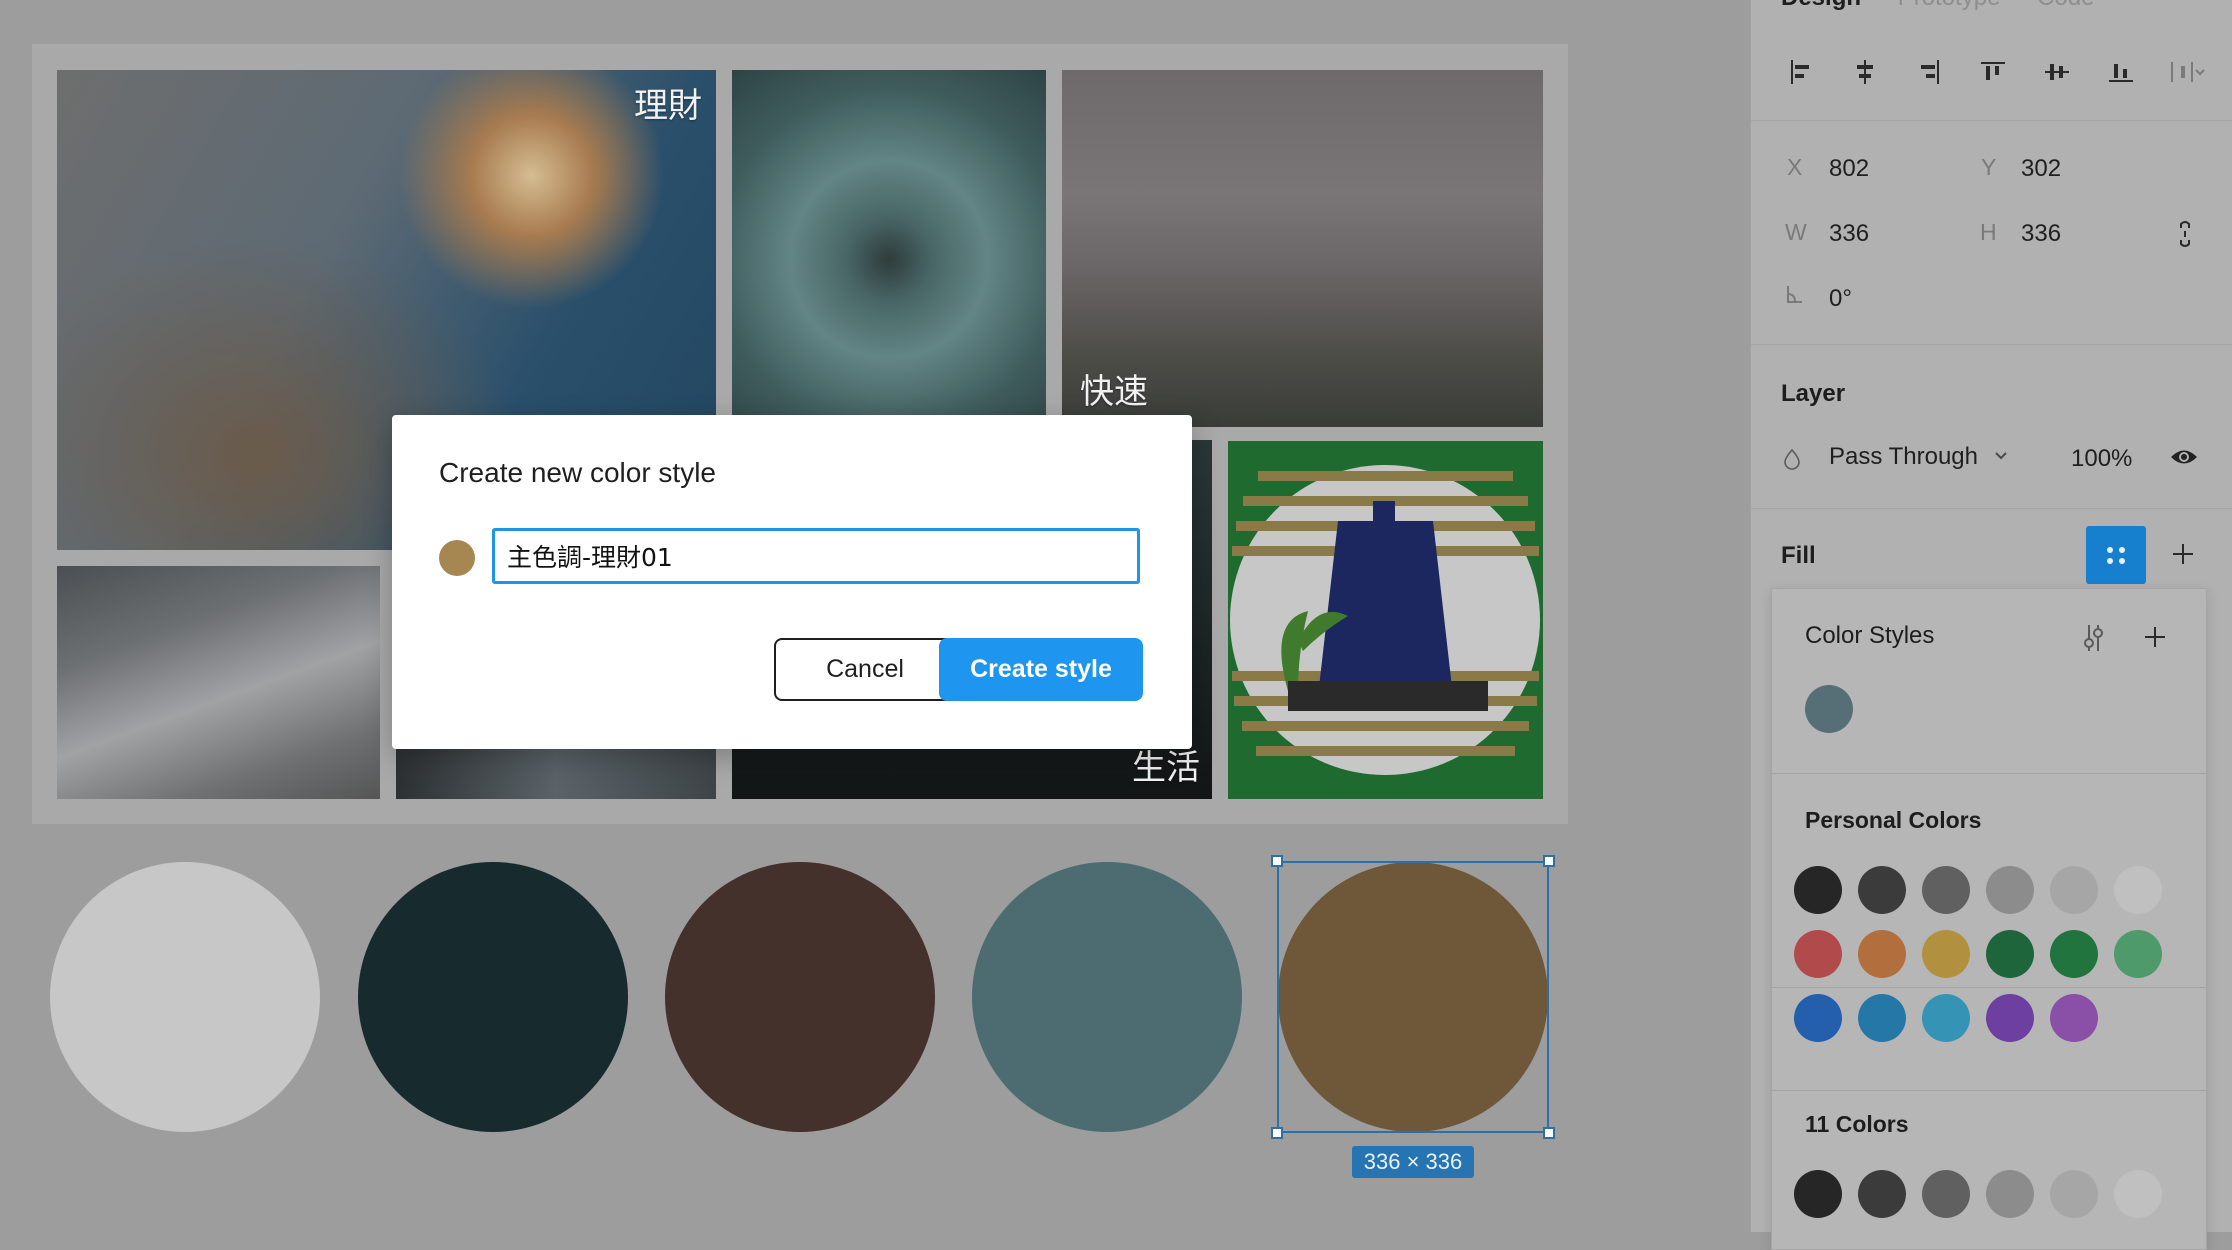 The image size is (2232, 1250). What do you see at coordinates (2041, 234) in the screenshot?
I see `h-field: 336` at bounding box center [2041, 234].